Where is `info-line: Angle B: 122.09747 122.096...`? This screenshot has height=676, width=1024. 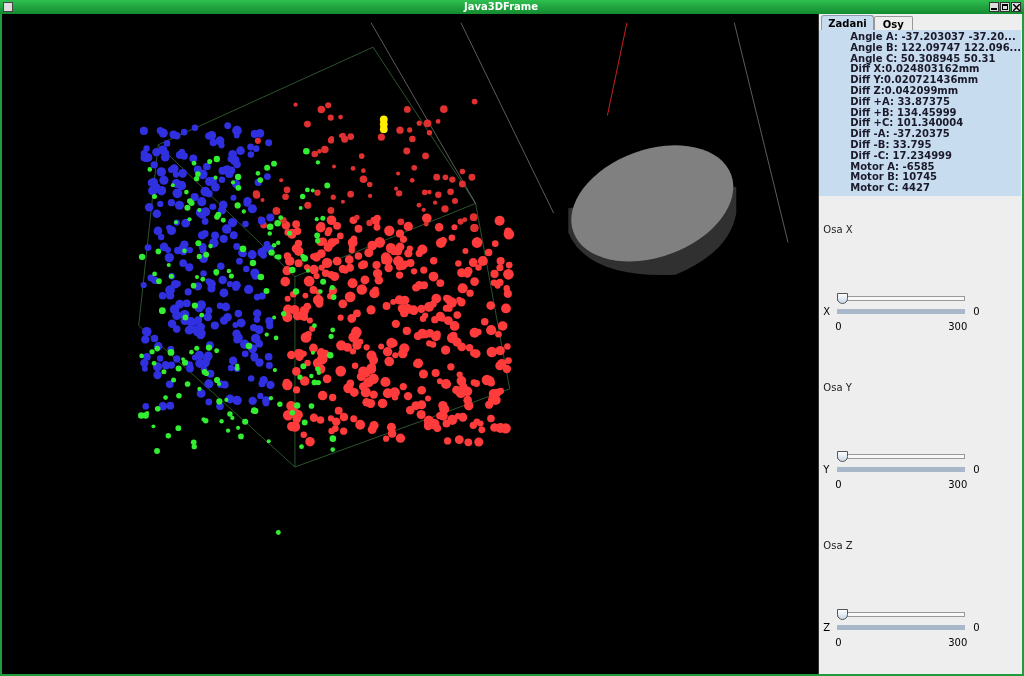
info-line: Angle B: 122.09747 122.096... is located at coordinates (935, 48).